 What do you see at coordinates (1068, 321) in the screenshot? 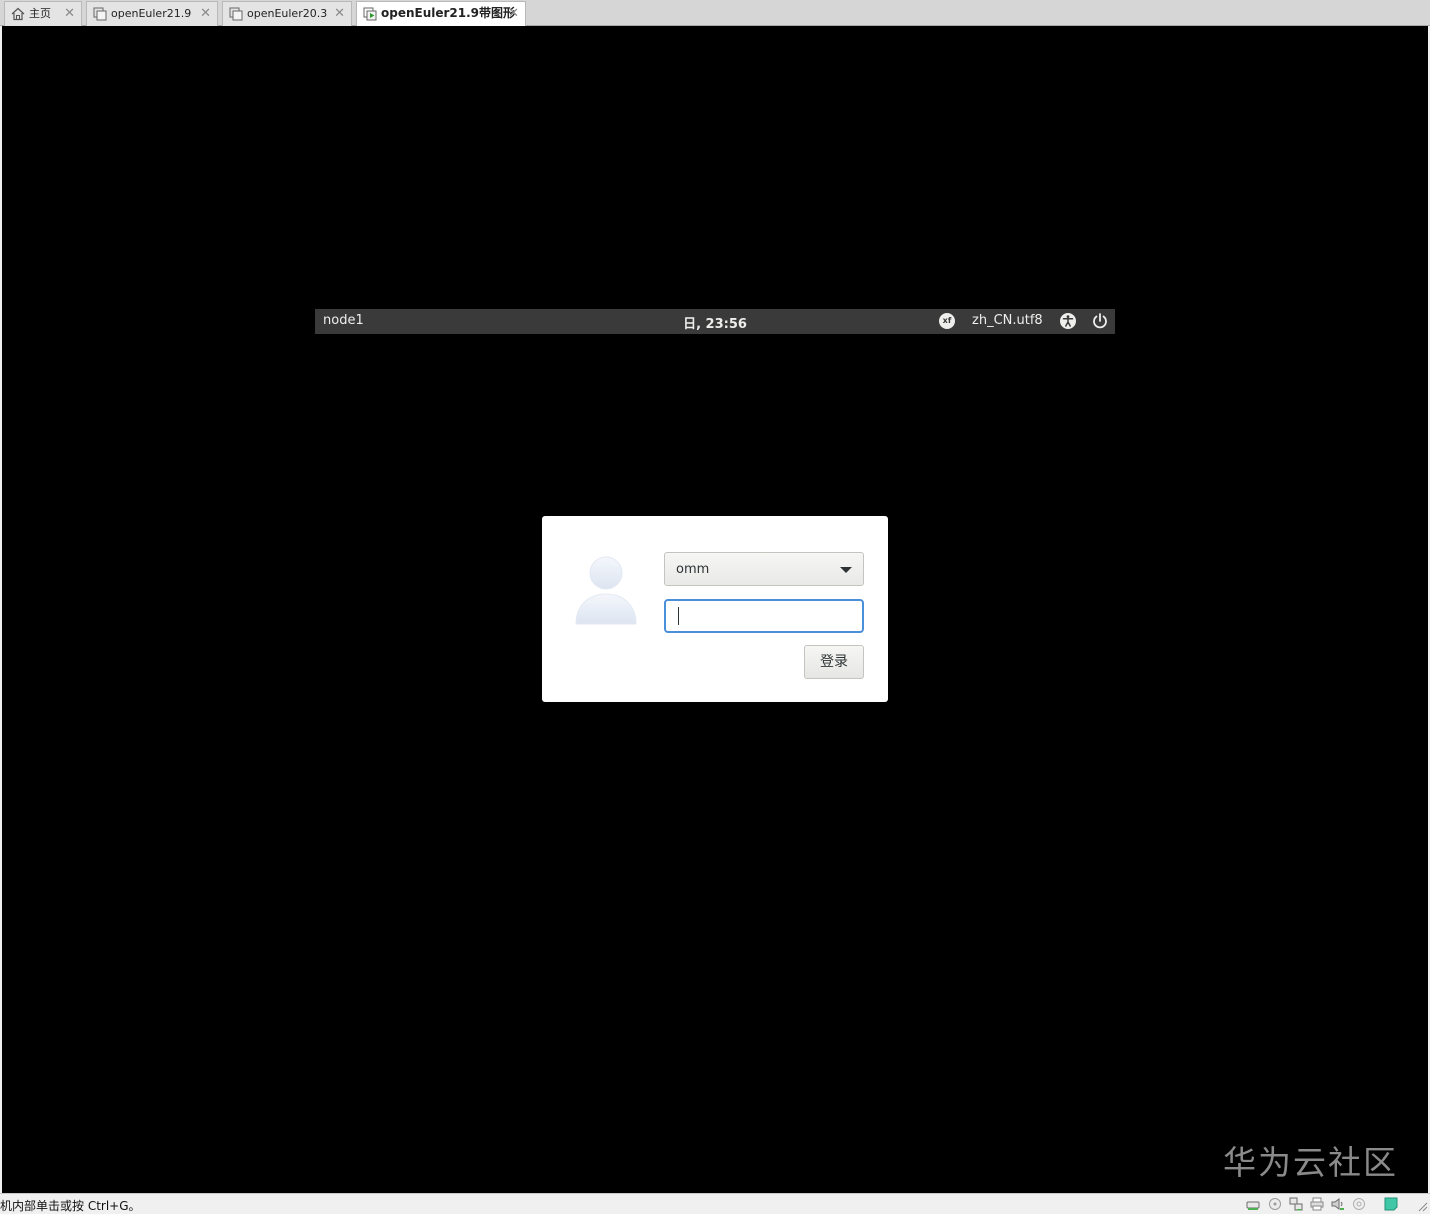
I see `accessibility-icon` at bounding box center [1068, 321].